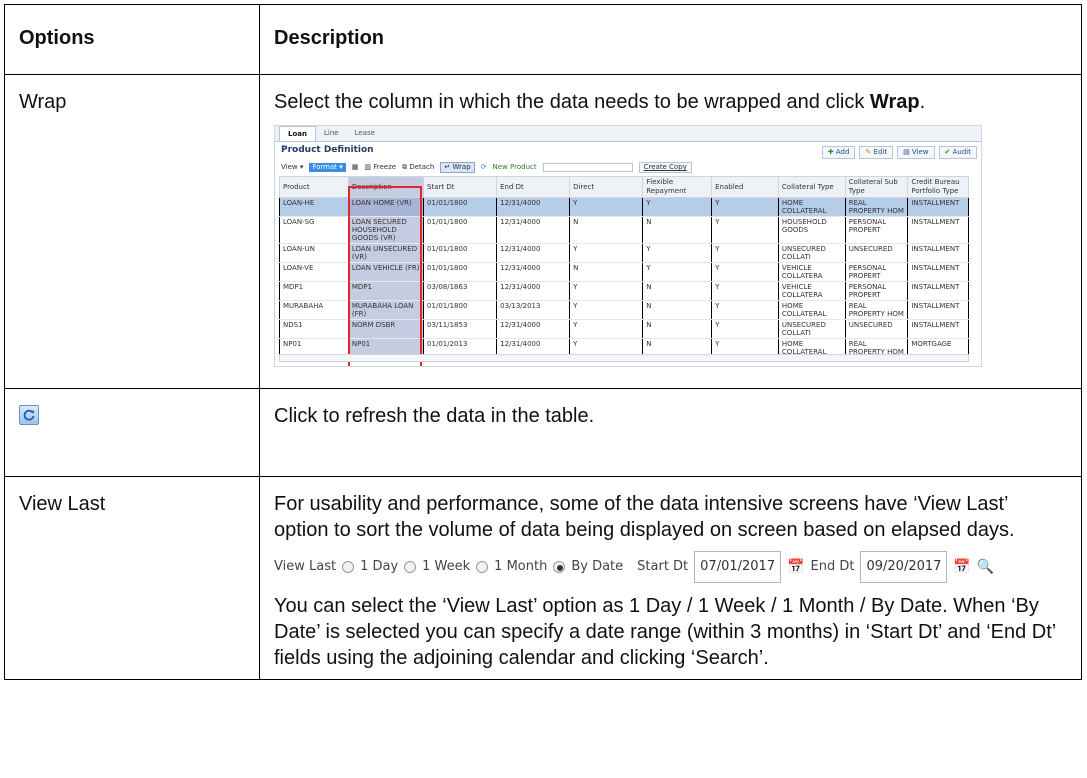 The height and width of the screenshot is (778, 1087). I want to click on end-dt-label: End Dt, so click(832, 566).